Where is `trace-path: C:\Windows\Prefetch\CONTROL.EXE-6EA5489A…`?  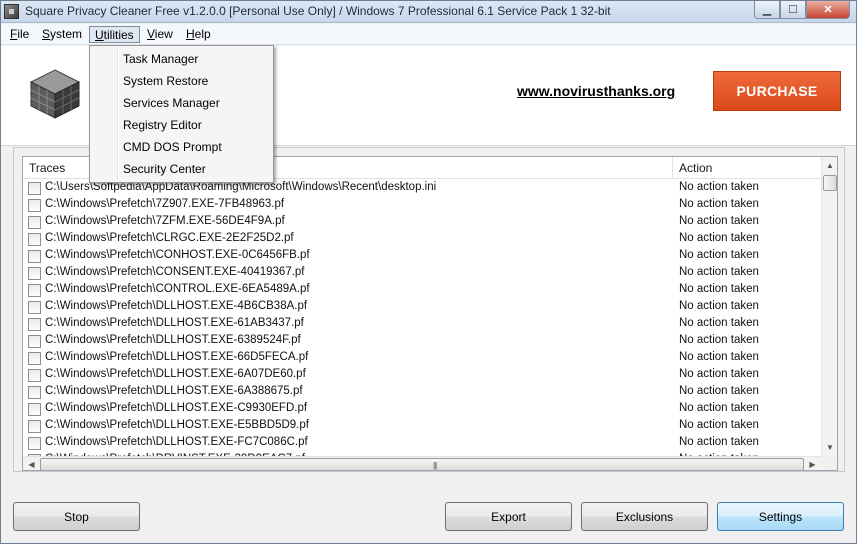
trace-path: C:\Windows\Prefetch\CONTROL.EXE-6EA5489A… is located at coordinates (177, 289).